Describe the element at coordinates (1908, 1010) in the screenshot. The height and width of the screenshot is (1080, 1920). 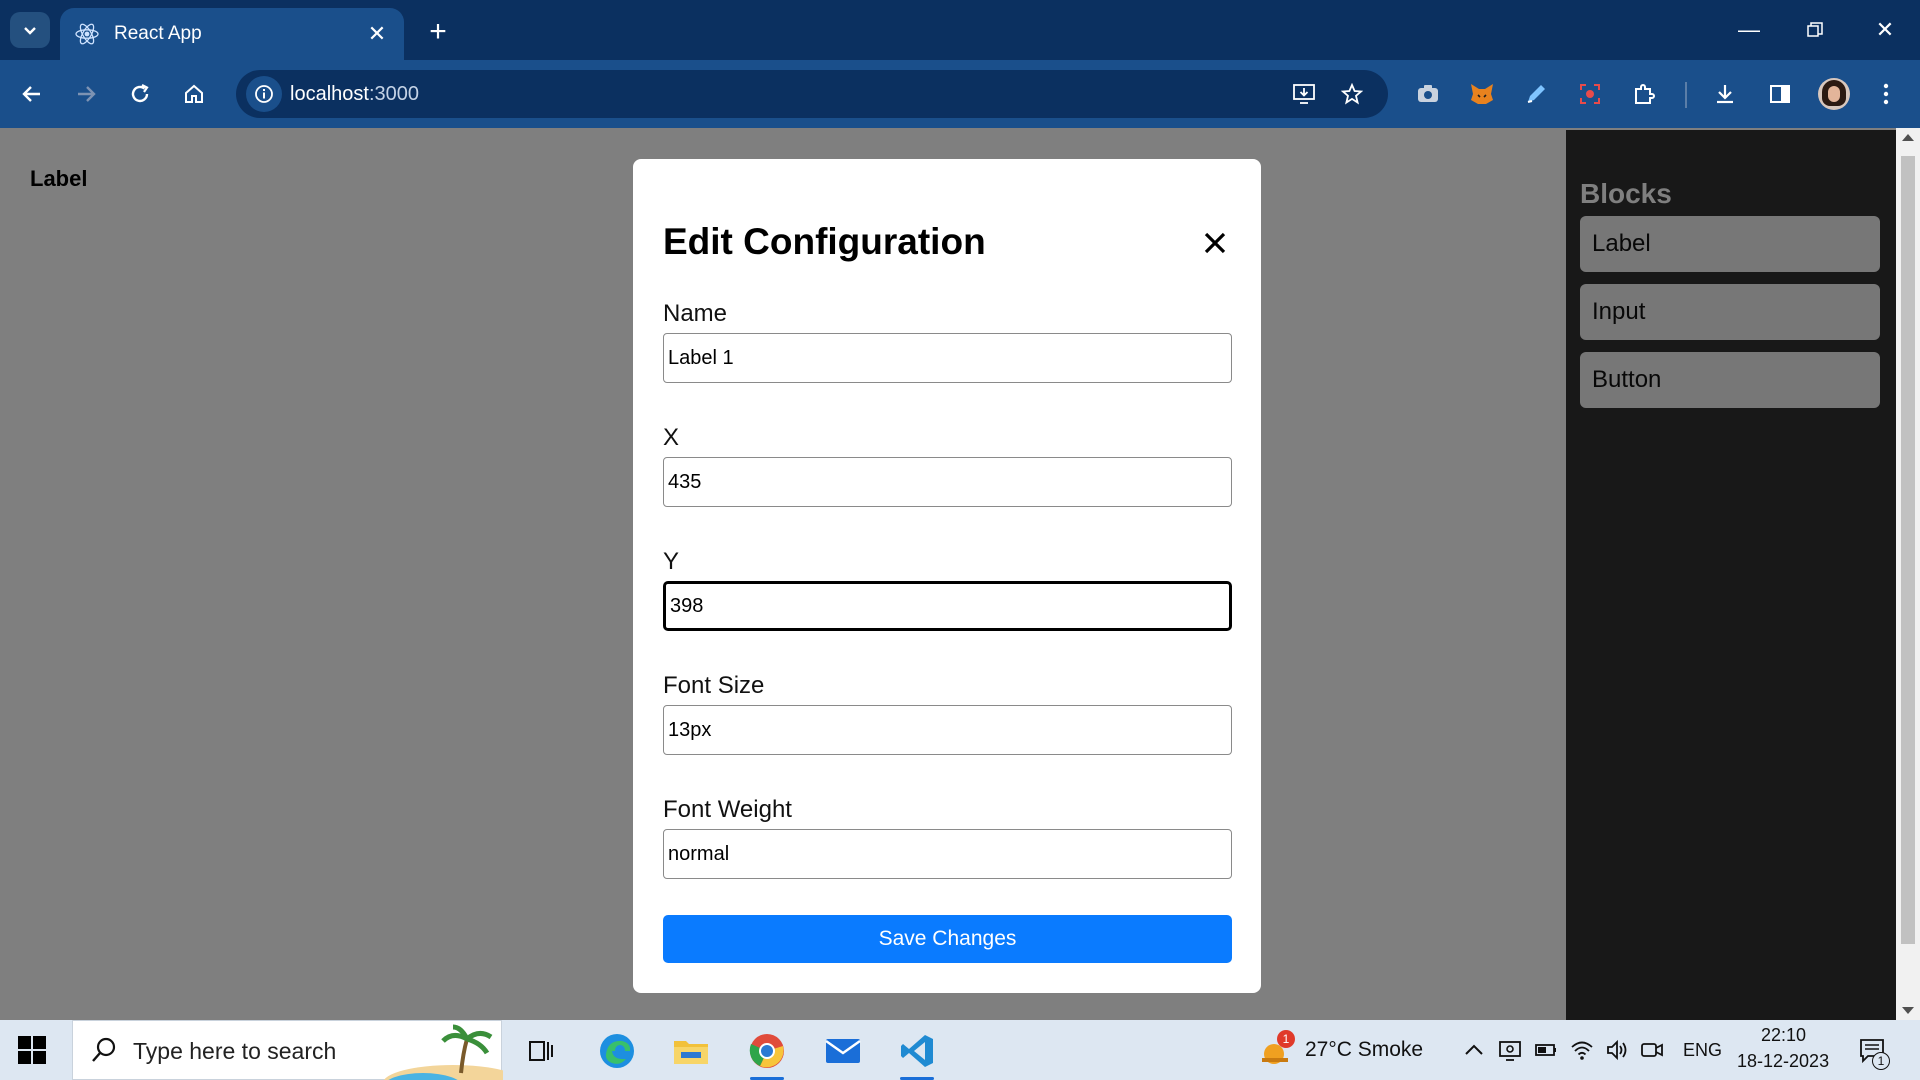
I see `scroll-down-arrow-icon` at that location.